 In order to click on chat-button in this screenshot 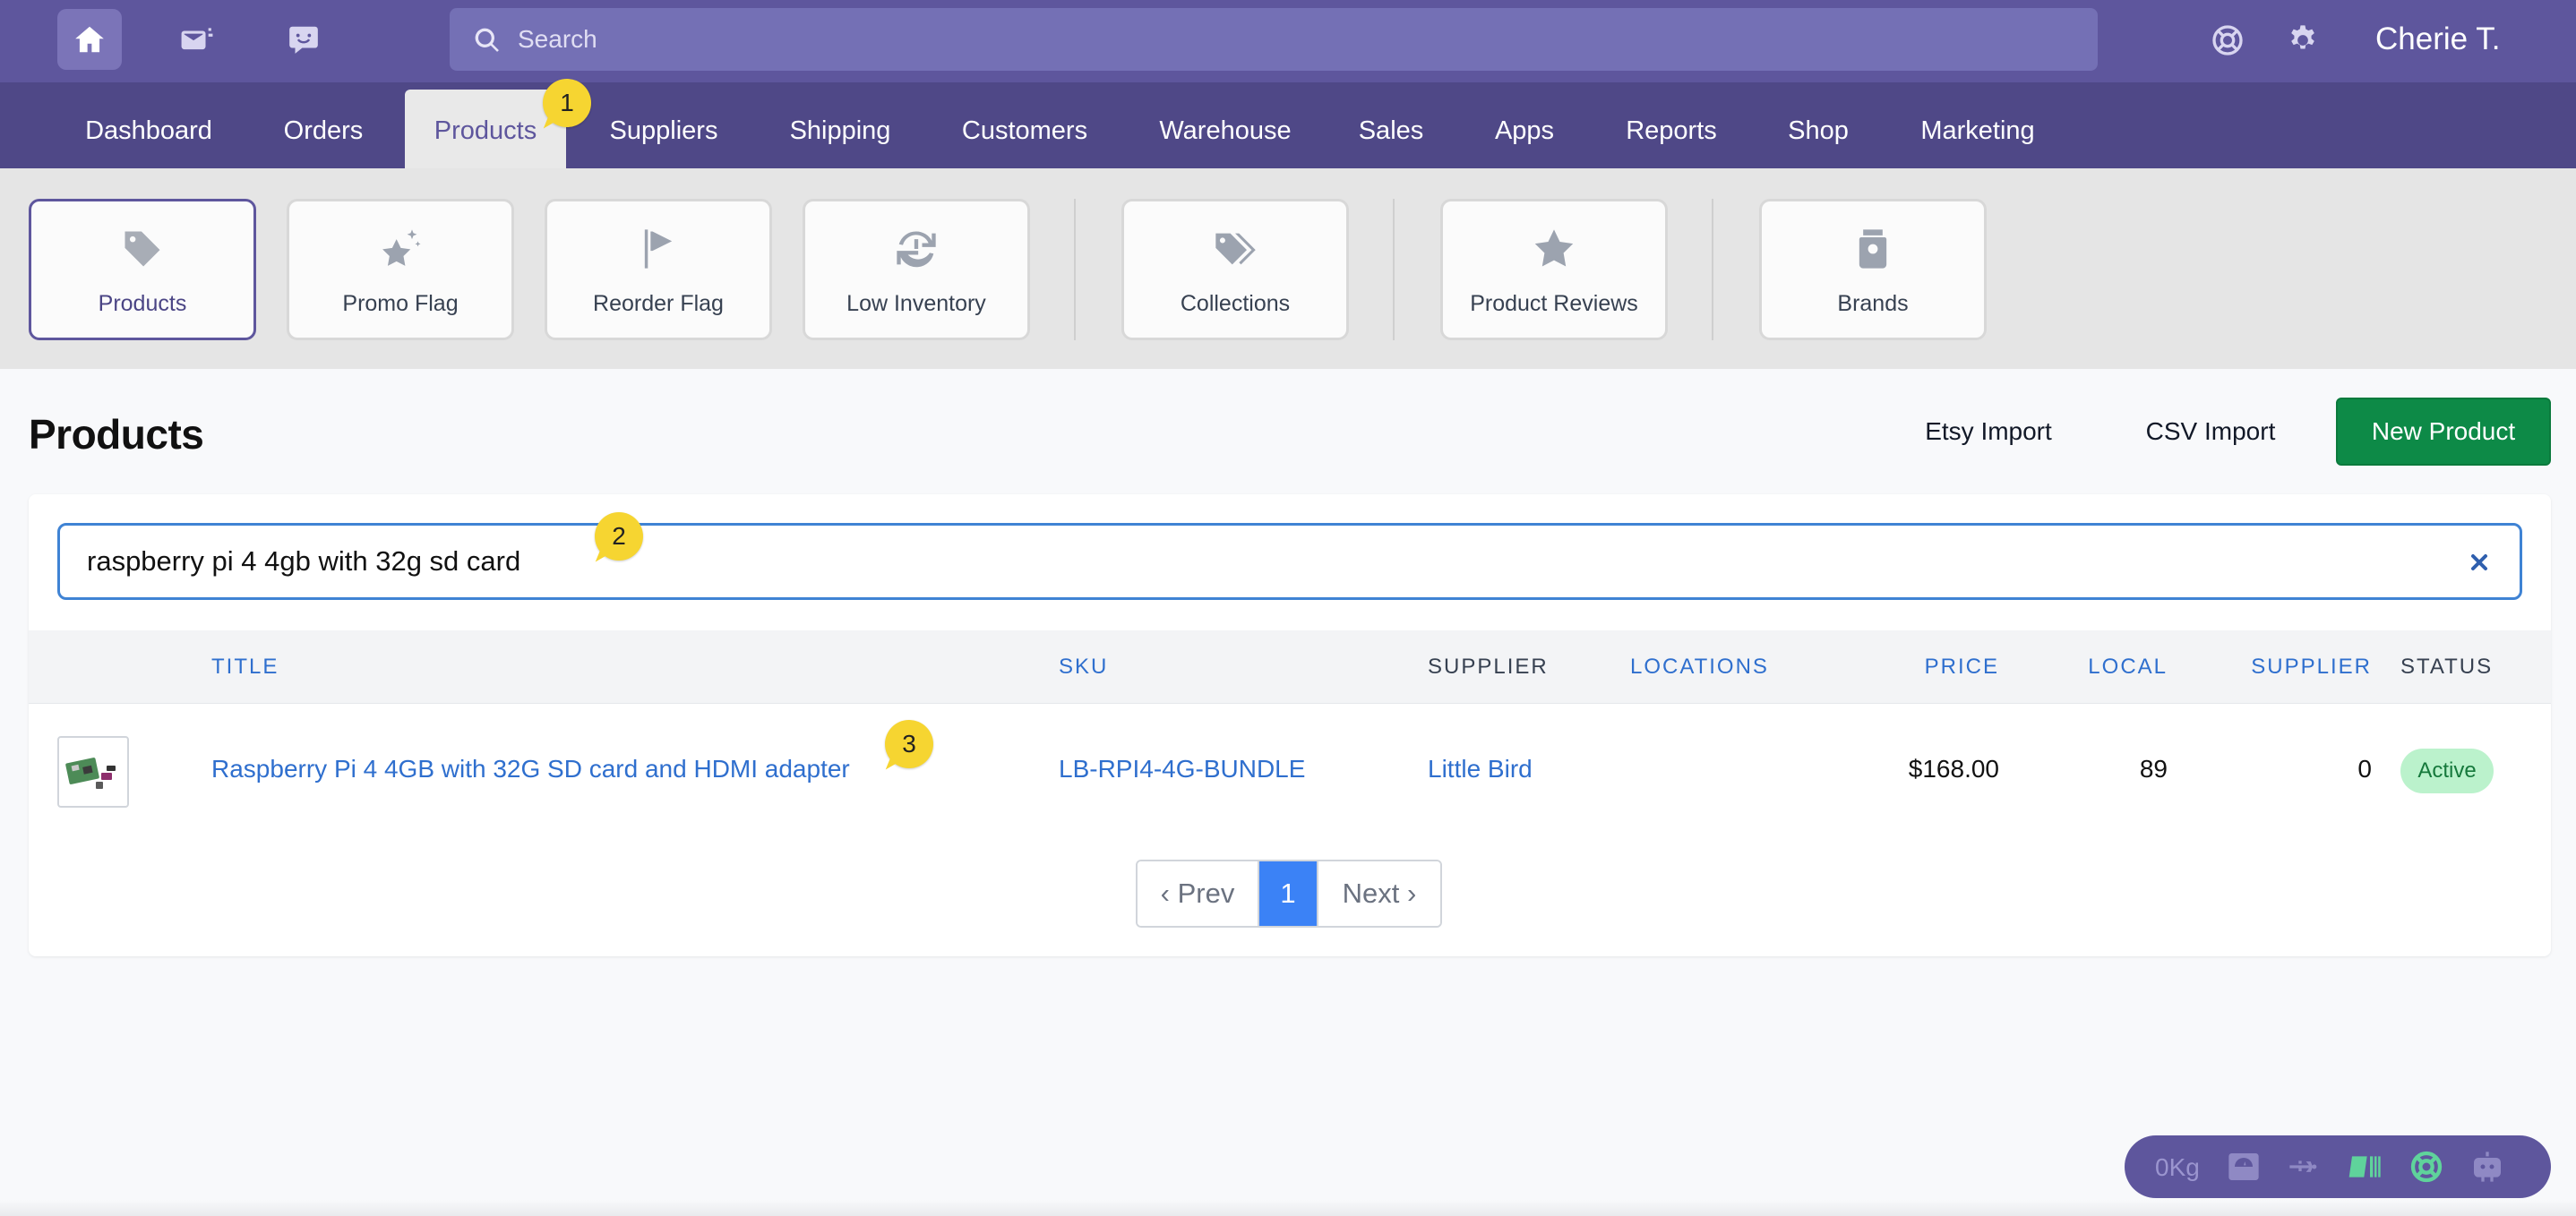, I will do `click(303, 39)`.